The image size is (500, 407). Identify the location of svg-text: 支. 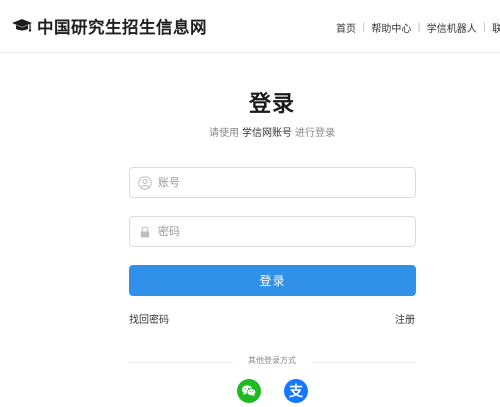
(296, 391).